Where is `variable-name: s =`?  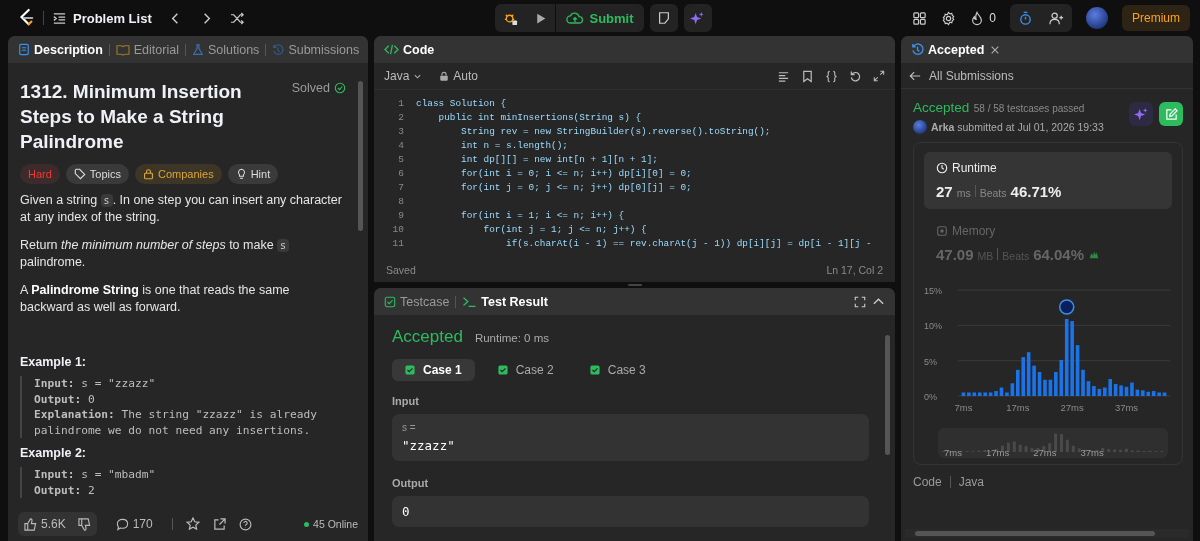 variable-name: s = is located at coordinates (409, 427).